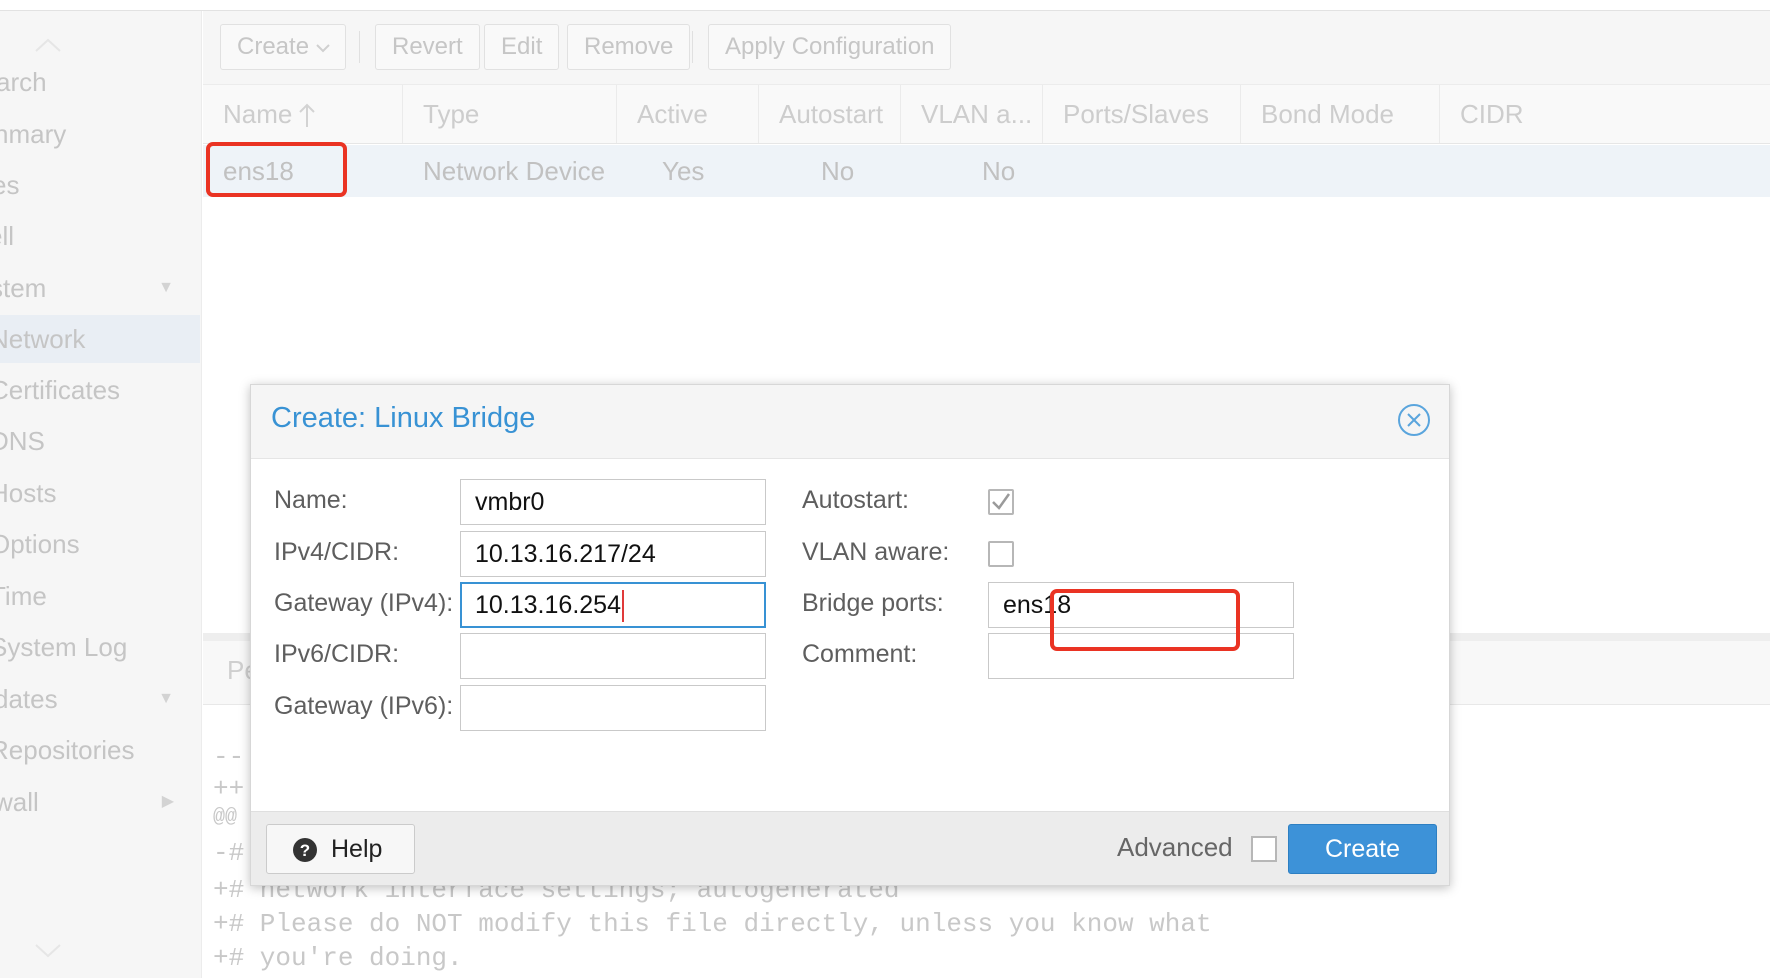  I want to click on gateway-ipv6-label: Gateway (IPv6):, so click(364, 706).